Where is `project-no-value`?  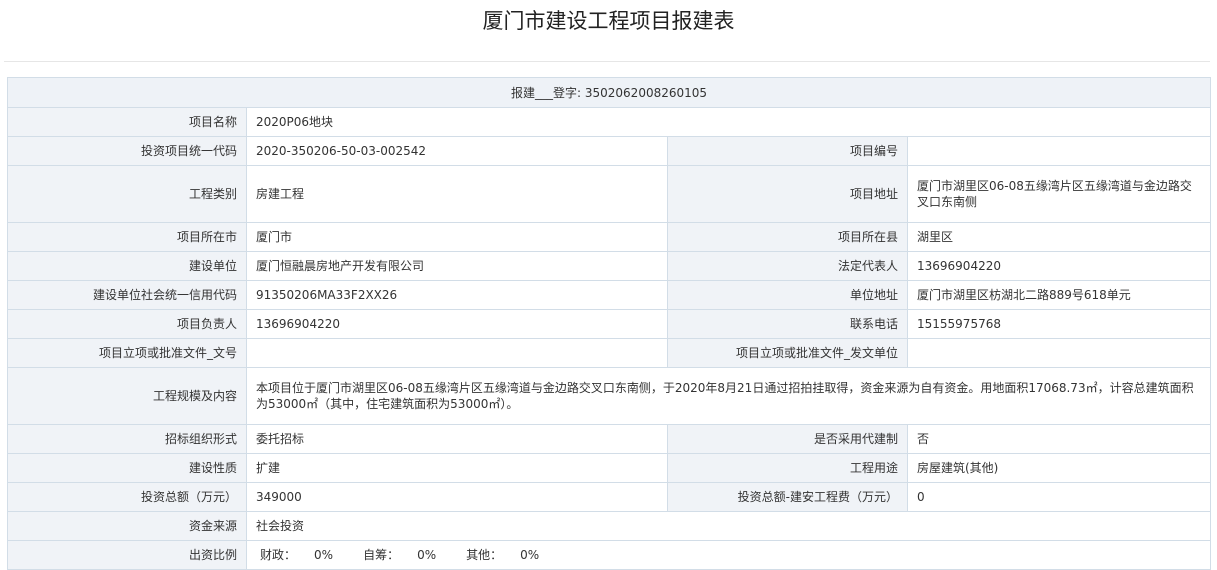 project-no-value is located at coordinates (1059, 151).